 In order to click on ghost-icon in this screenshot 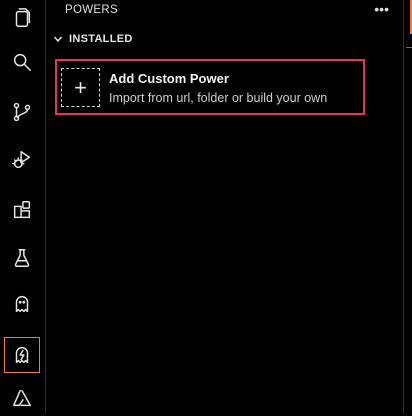, I will do `click(22, 304)`.